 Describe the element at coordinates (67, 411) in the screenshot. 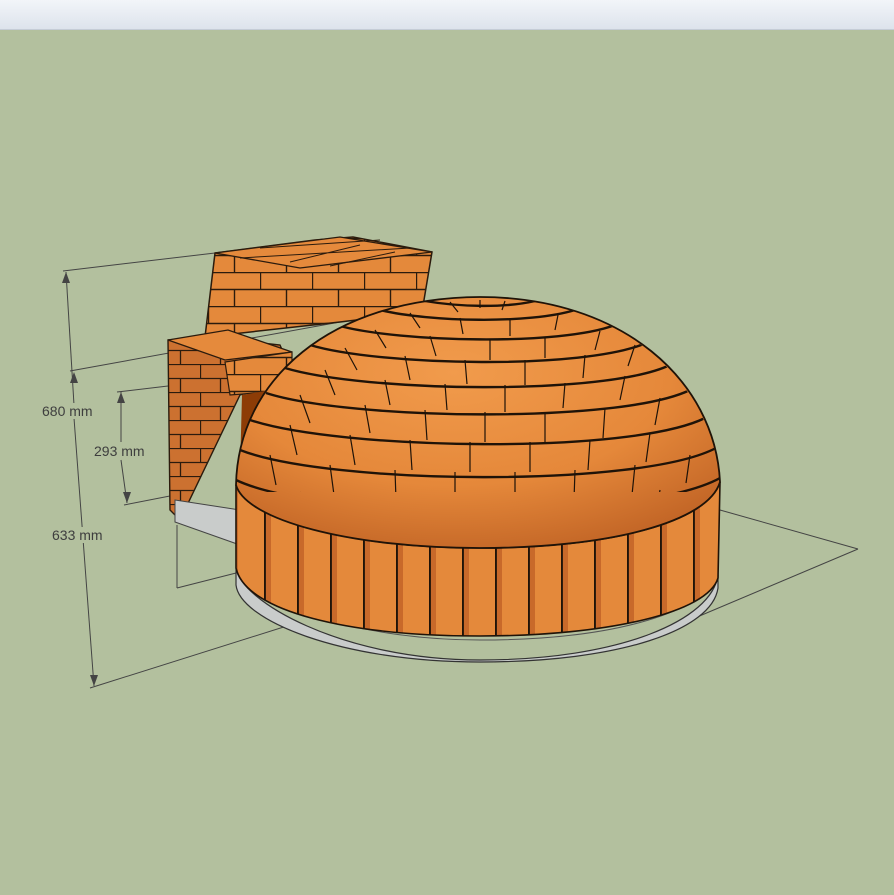

I see `dimension-label-height-total: 680 mm` at that location.